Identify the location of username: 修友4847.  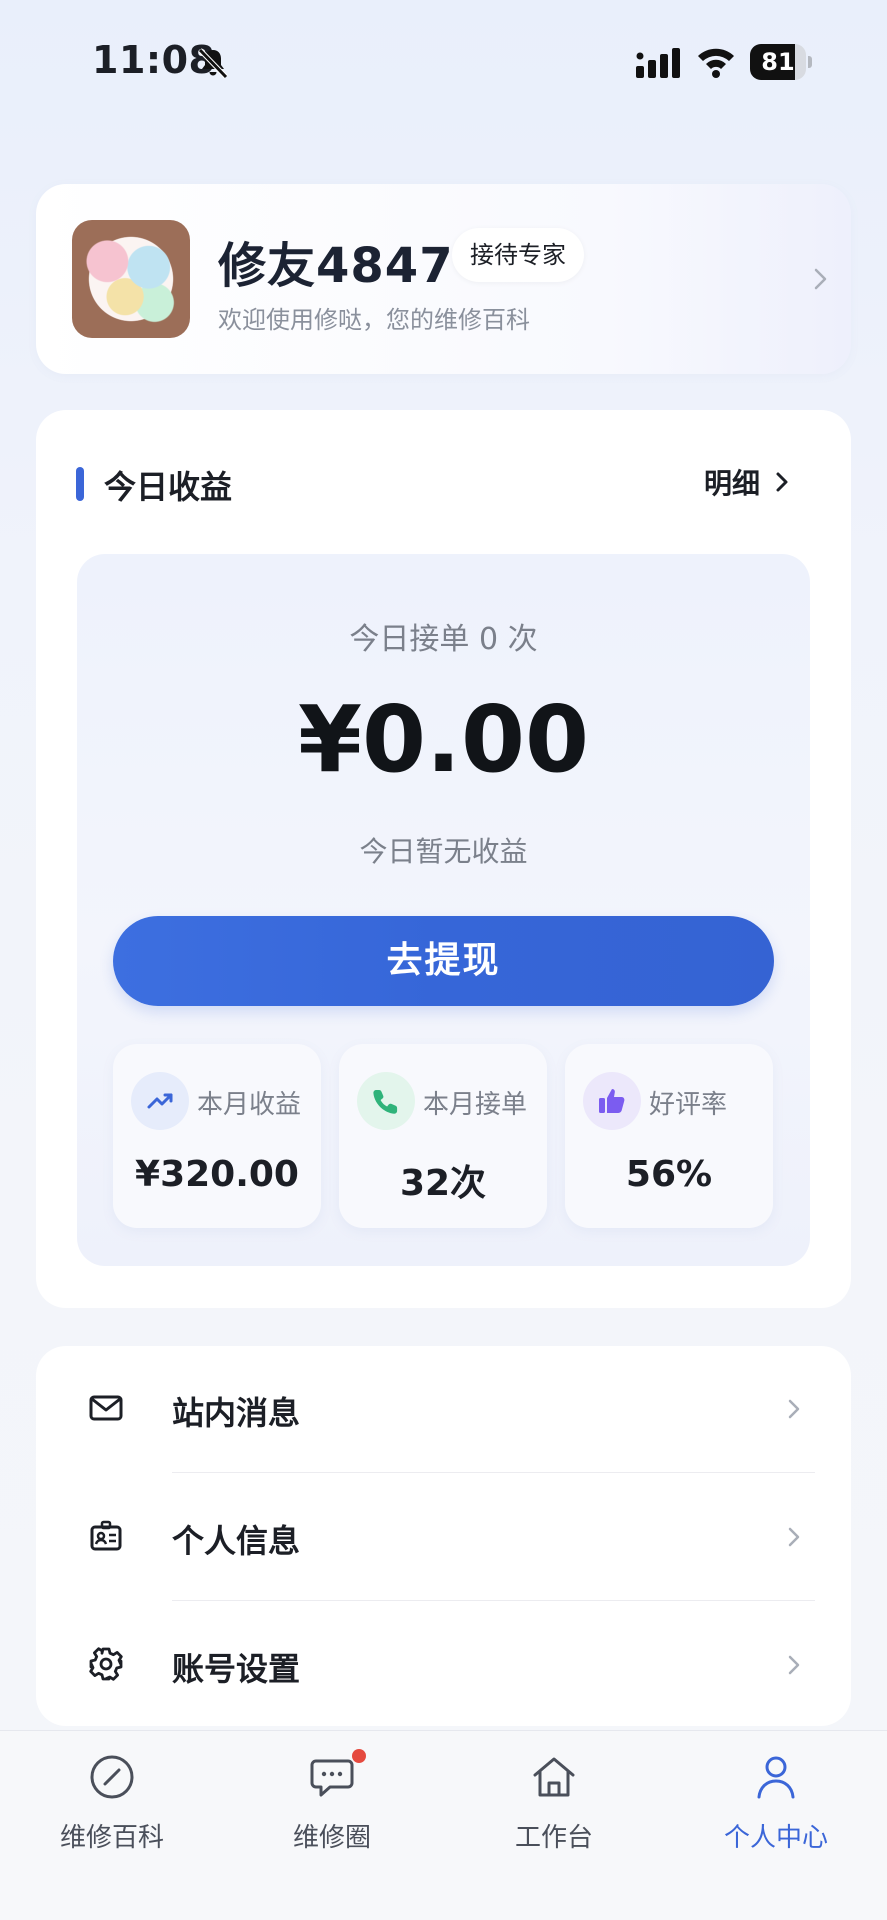
(336, 266).